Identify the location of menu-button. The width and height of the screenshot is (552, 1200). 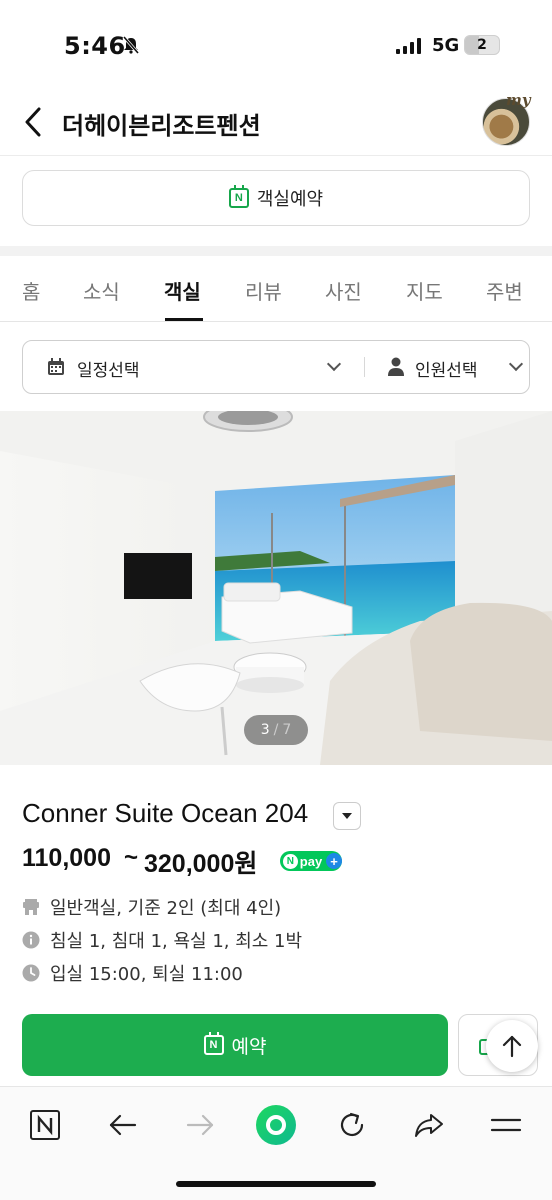
(506, 1125).